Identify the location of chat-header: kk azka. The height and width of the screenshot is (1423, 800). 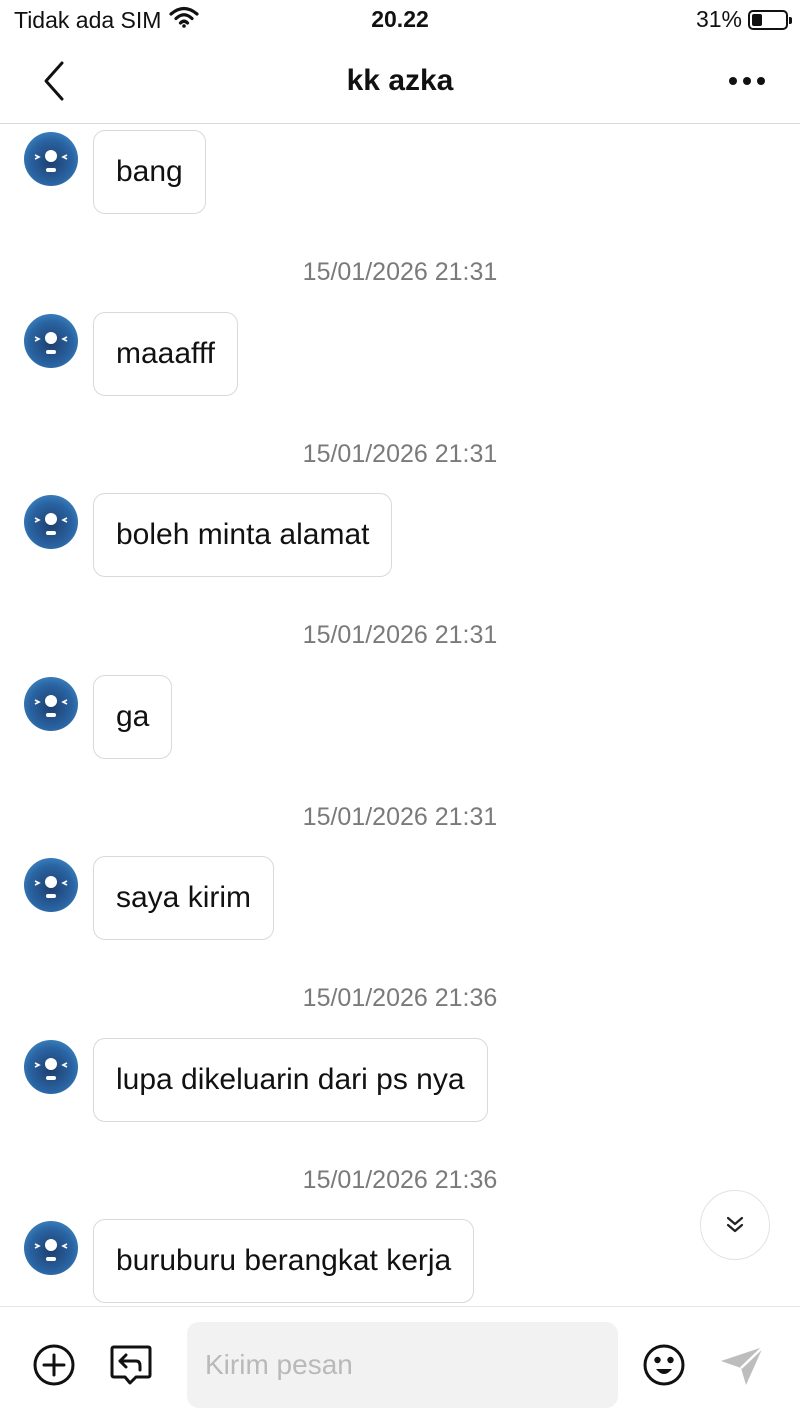
(400, 82).